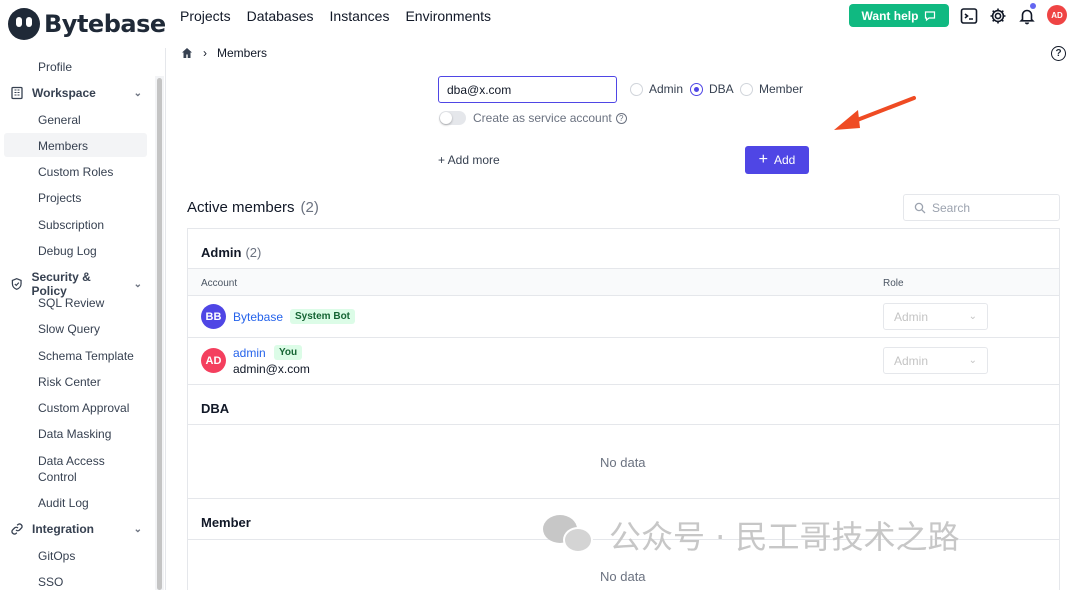  Describe the element at coordinates (998, 16) in the screenshot. I see `gear-icon` at that location.